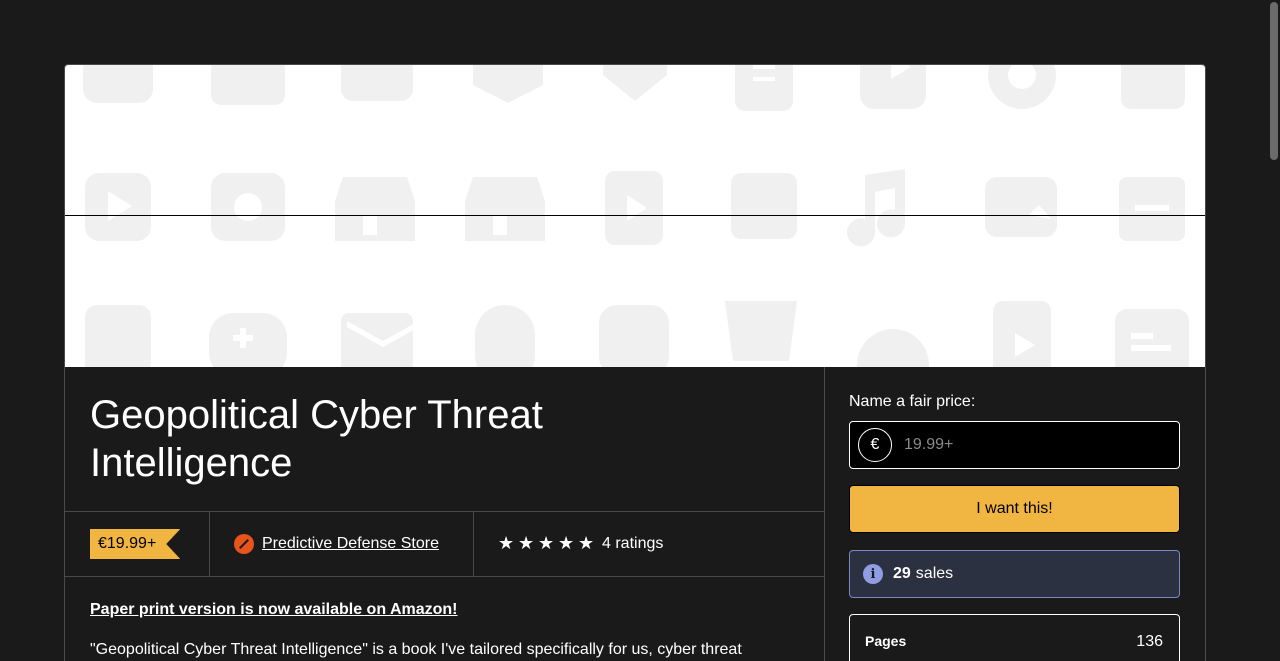 The width and height of the screenshot is (1280, 661). What do you see at coordinates (1014, 509) in the screenshot?
I see `i-want-this-button: I want this!` at bounding box center [1014, 509].